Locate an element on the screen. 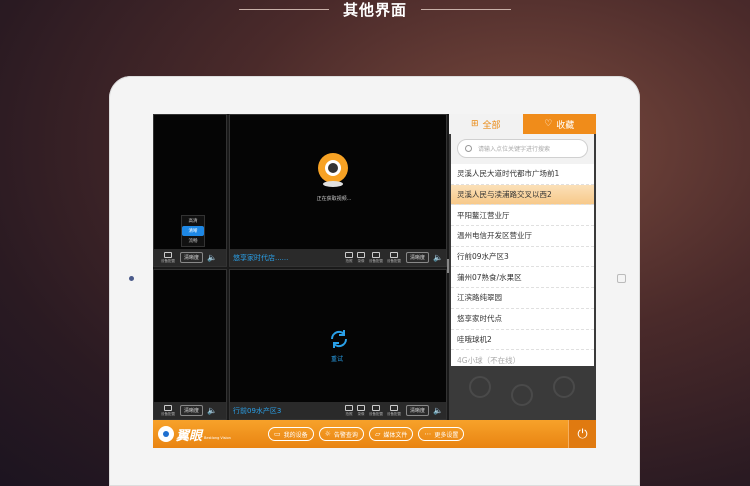 This screenshot has width=750, height=486. eye-logo-icon is located at coordinates (166, 434).